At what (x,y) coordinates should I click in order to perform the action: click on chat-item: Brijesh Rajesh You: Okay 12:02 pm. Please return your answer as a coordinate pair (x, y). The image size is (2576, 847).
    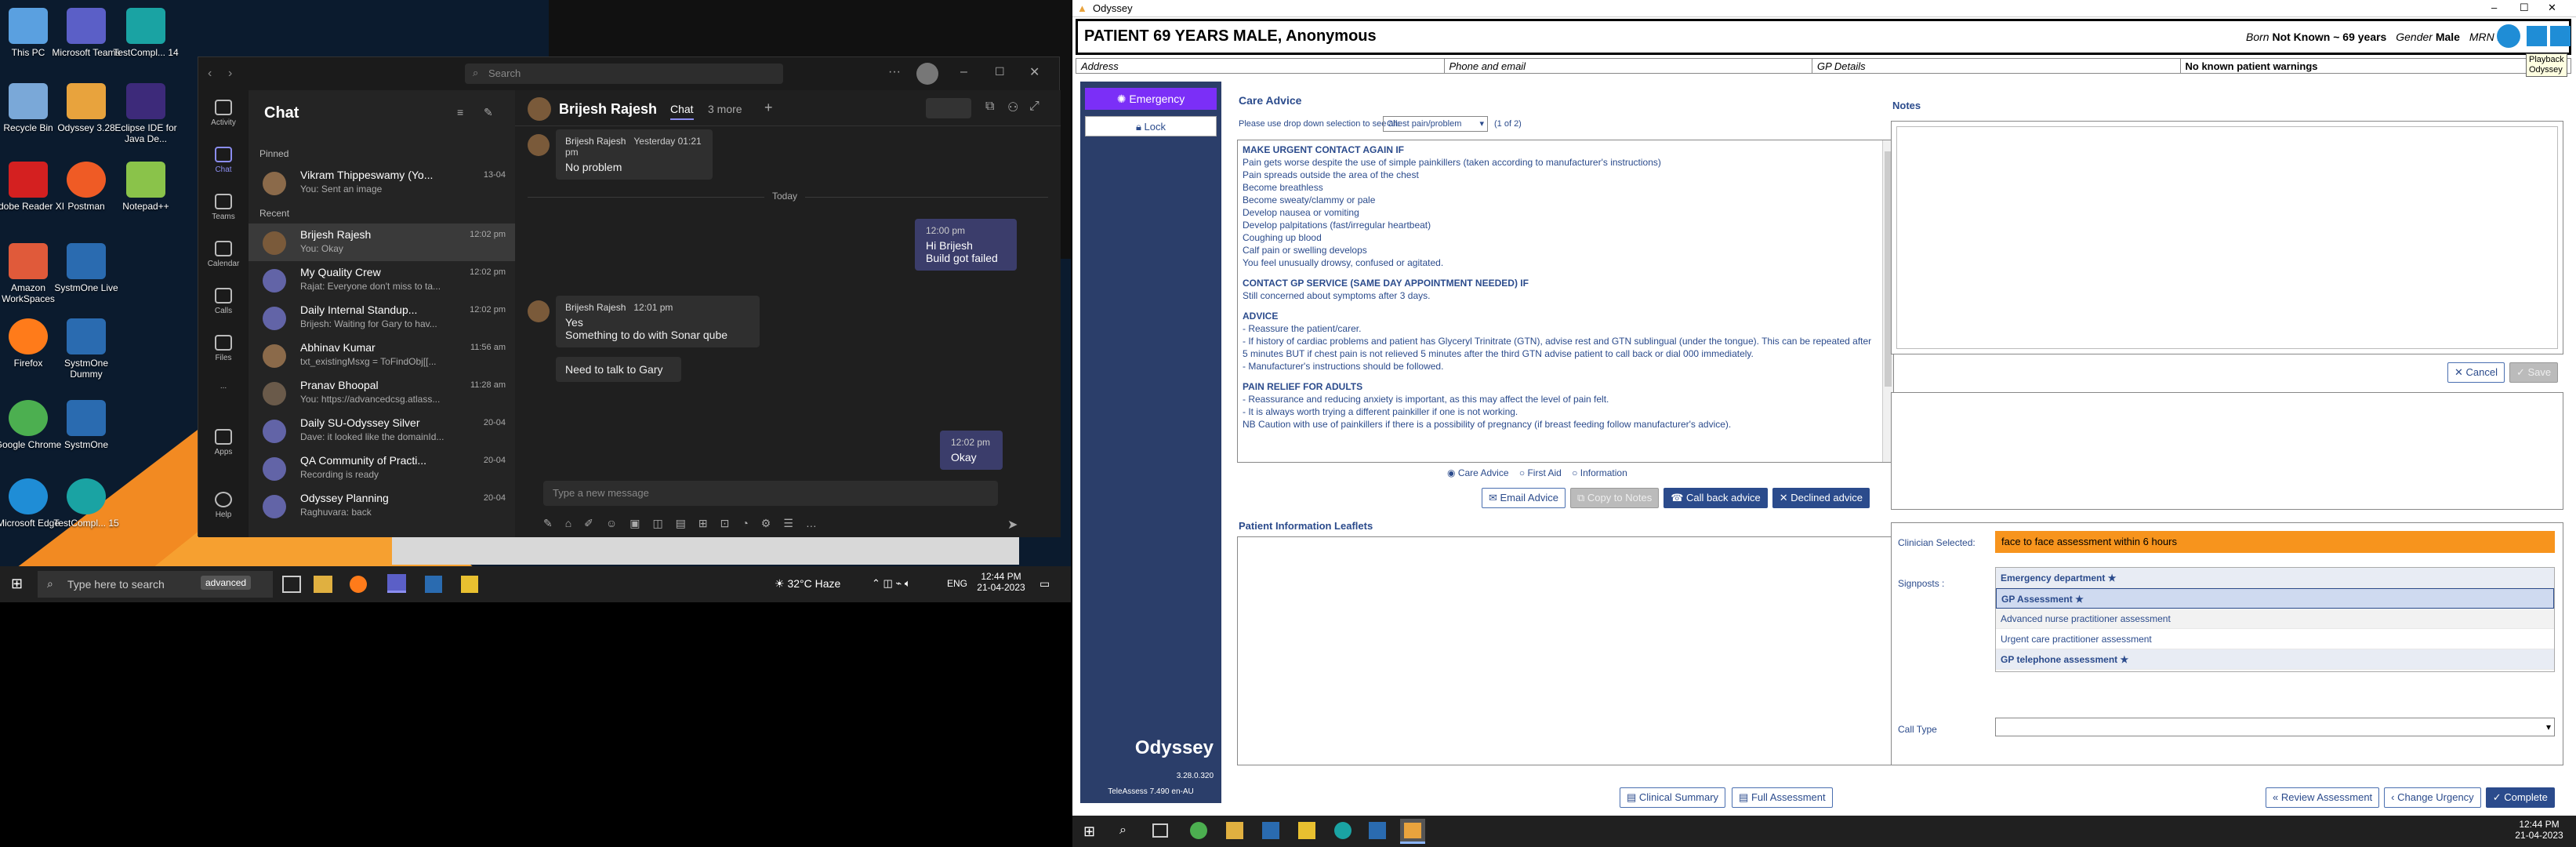
    Looking at the image, I should click on (382, 242).